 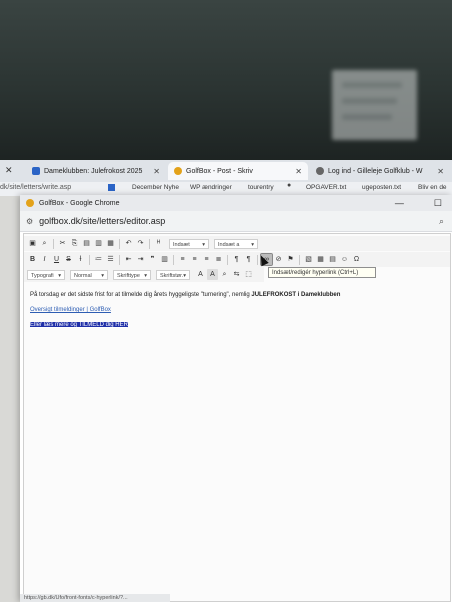 I want to click on site-settings-icon: ⚙, so click(x=29, y=221).